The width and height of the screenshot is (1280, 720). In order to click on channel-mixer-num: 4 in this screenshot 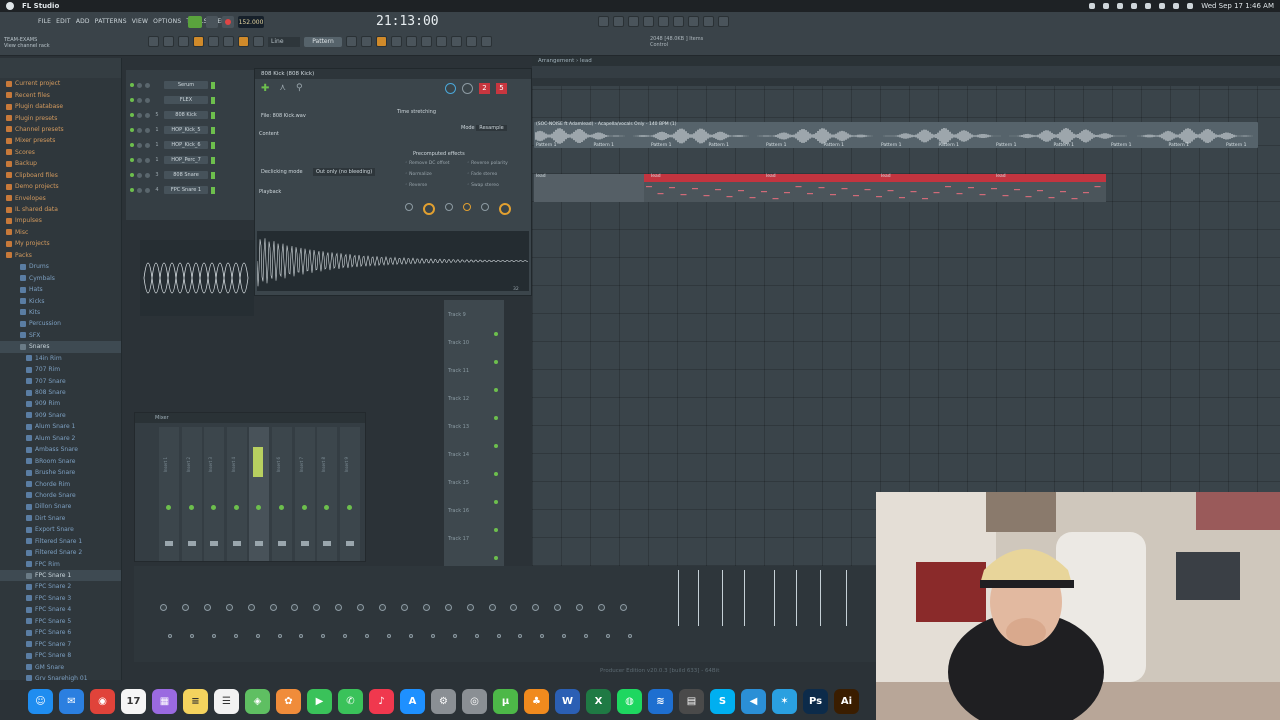, I will do `click(157, 190)`.